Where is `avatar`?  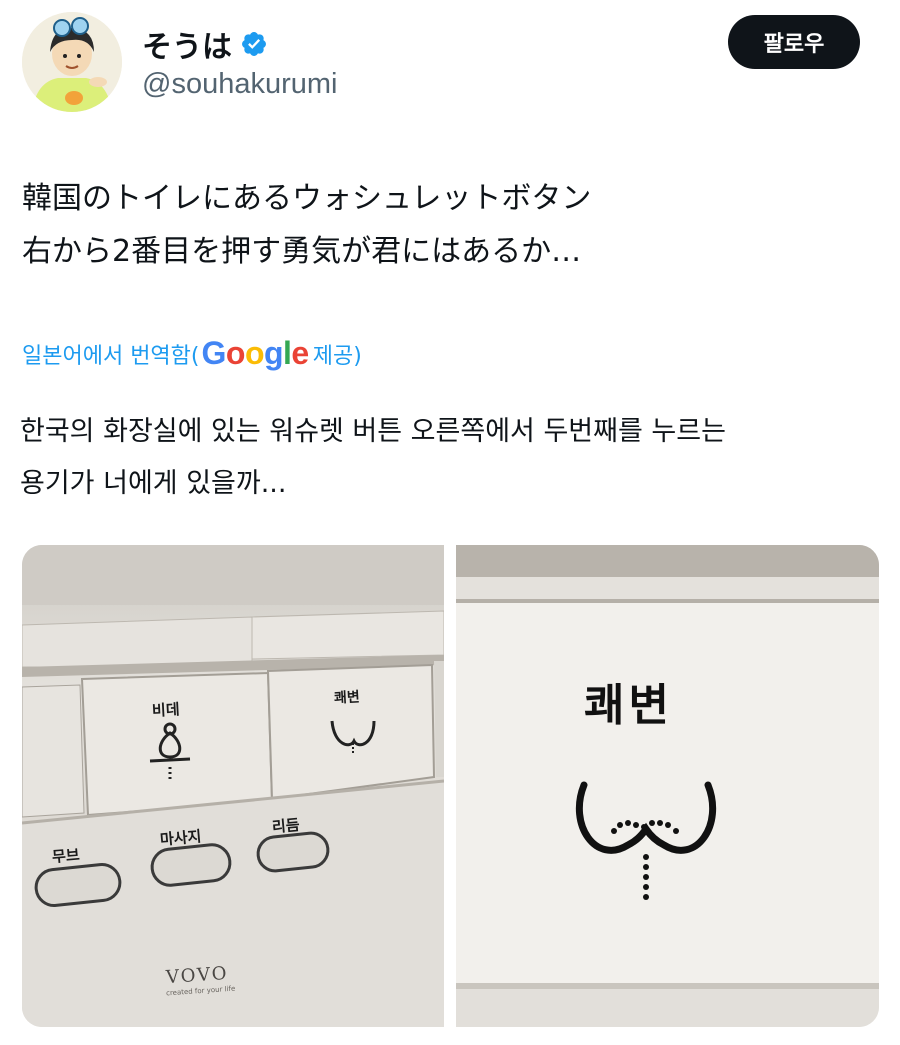 avatar is located at coordinates (72, 62).